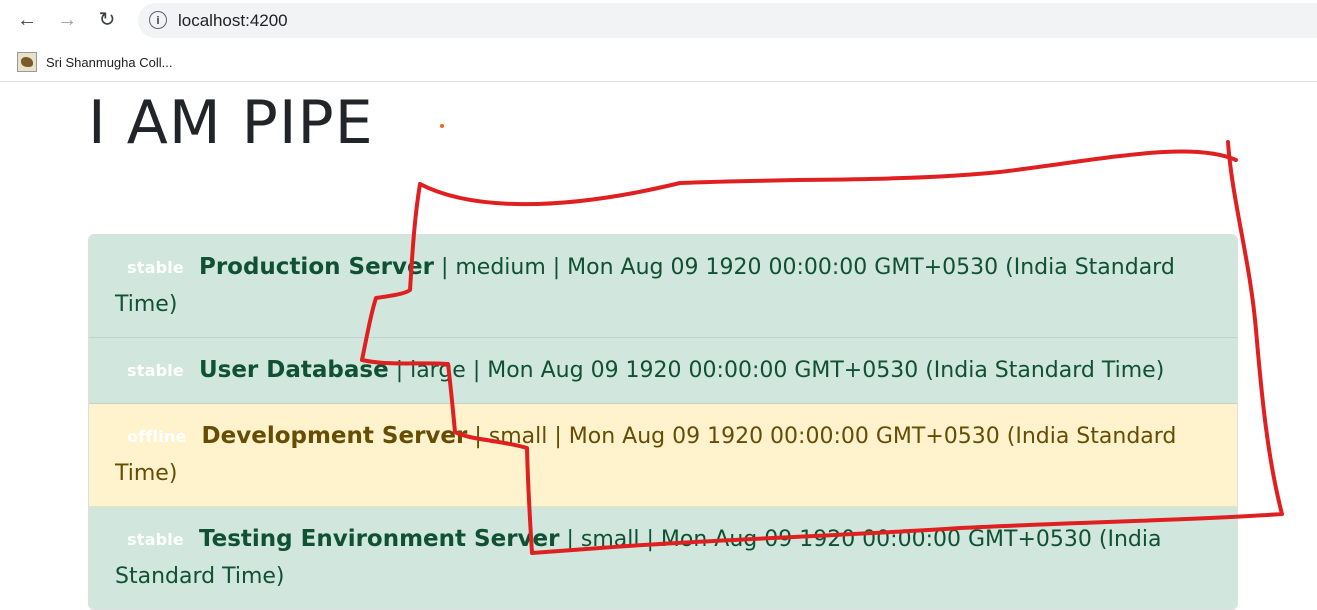 The height and width of the screenshot is (610, 1317). Describe the element at coordinates (379, 539) in the screenshot. I see `server-name: Testing Environment Server` at that location.